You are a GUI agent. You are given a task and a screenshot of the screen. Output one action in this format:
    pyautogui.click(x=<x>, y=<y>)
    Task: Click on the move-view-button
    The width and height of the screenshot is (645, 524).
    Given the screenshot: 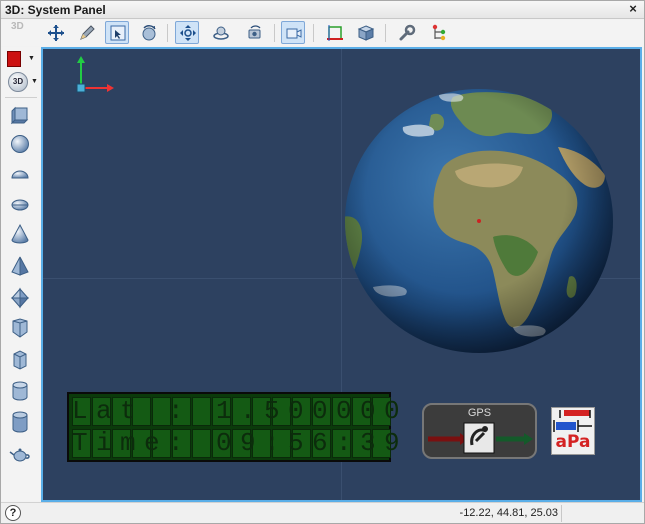 What is the action you would take?
    pyautogui.click(x=55, y=32)
    